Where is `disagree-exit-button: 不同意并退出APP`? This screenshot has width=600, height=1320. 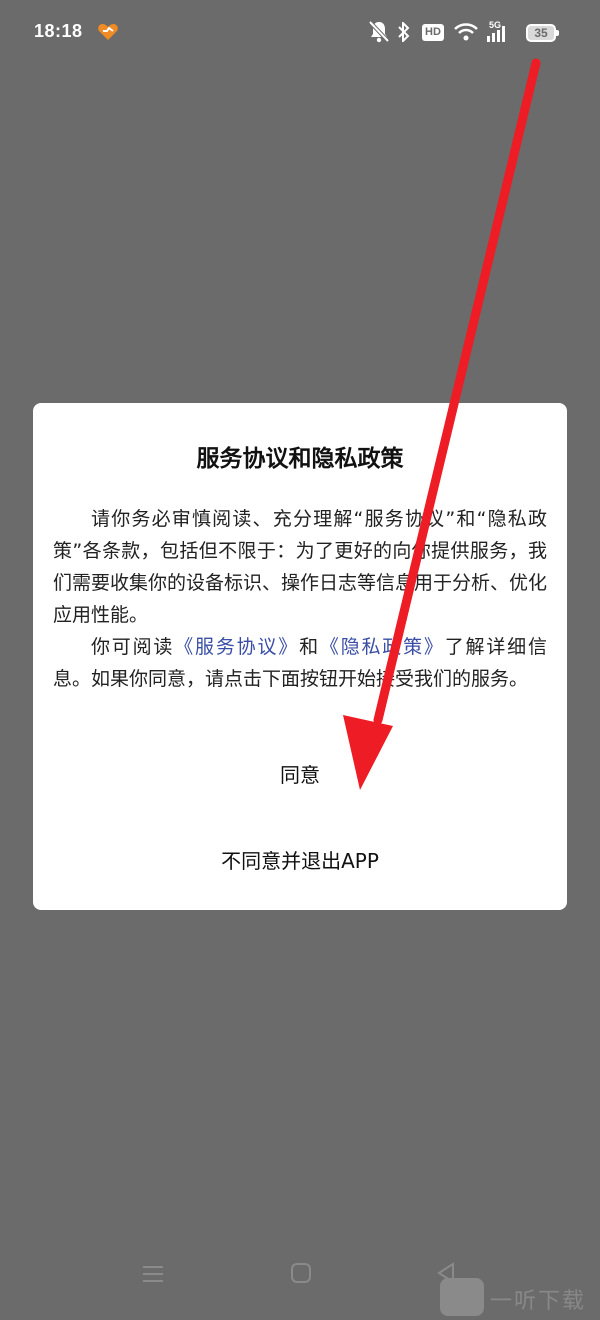
disagree-exit-button: 不同意并退出APP is located at coordinates (300, 859).